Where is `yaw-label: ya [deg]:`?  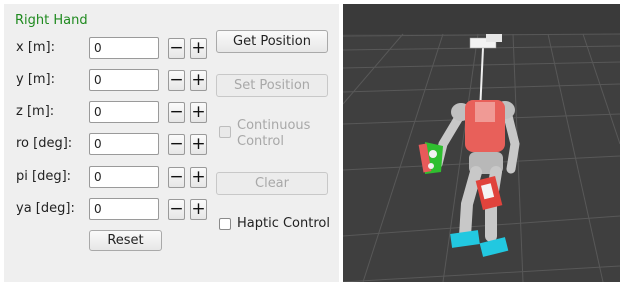 yaw-label: ya [deg]: is located at coordinates (45, 208).